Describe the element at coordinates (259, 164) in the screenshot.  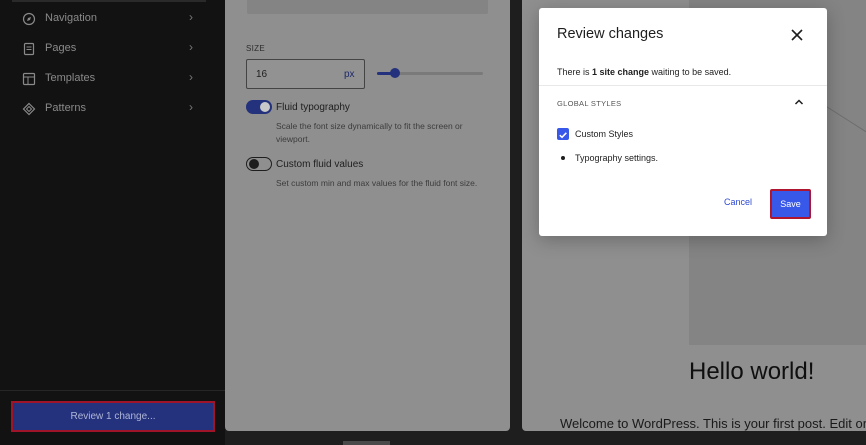
I see `custom-fluid-values-toggle` at that location.